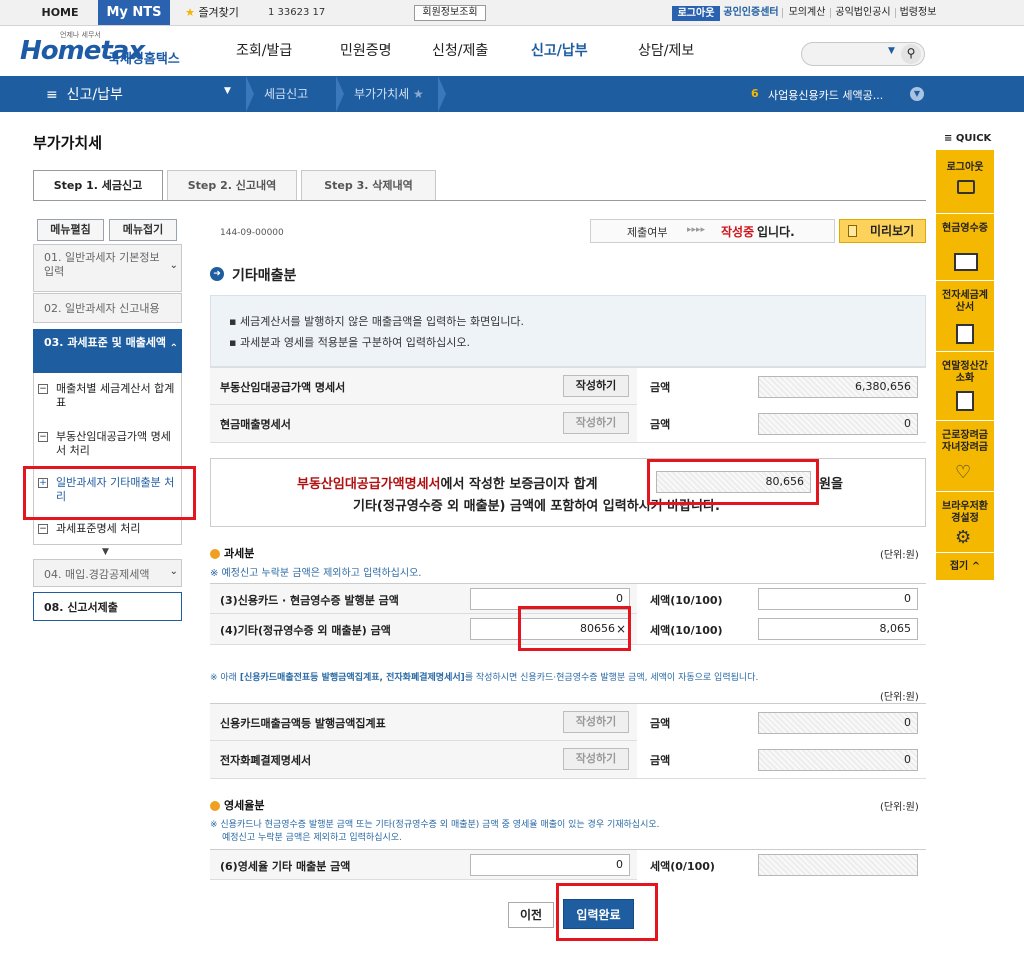 Image resolution: width=1024 pixels, height=967 pixels. I want to click on quick-fold: 접기 ^, so click(965, 567).